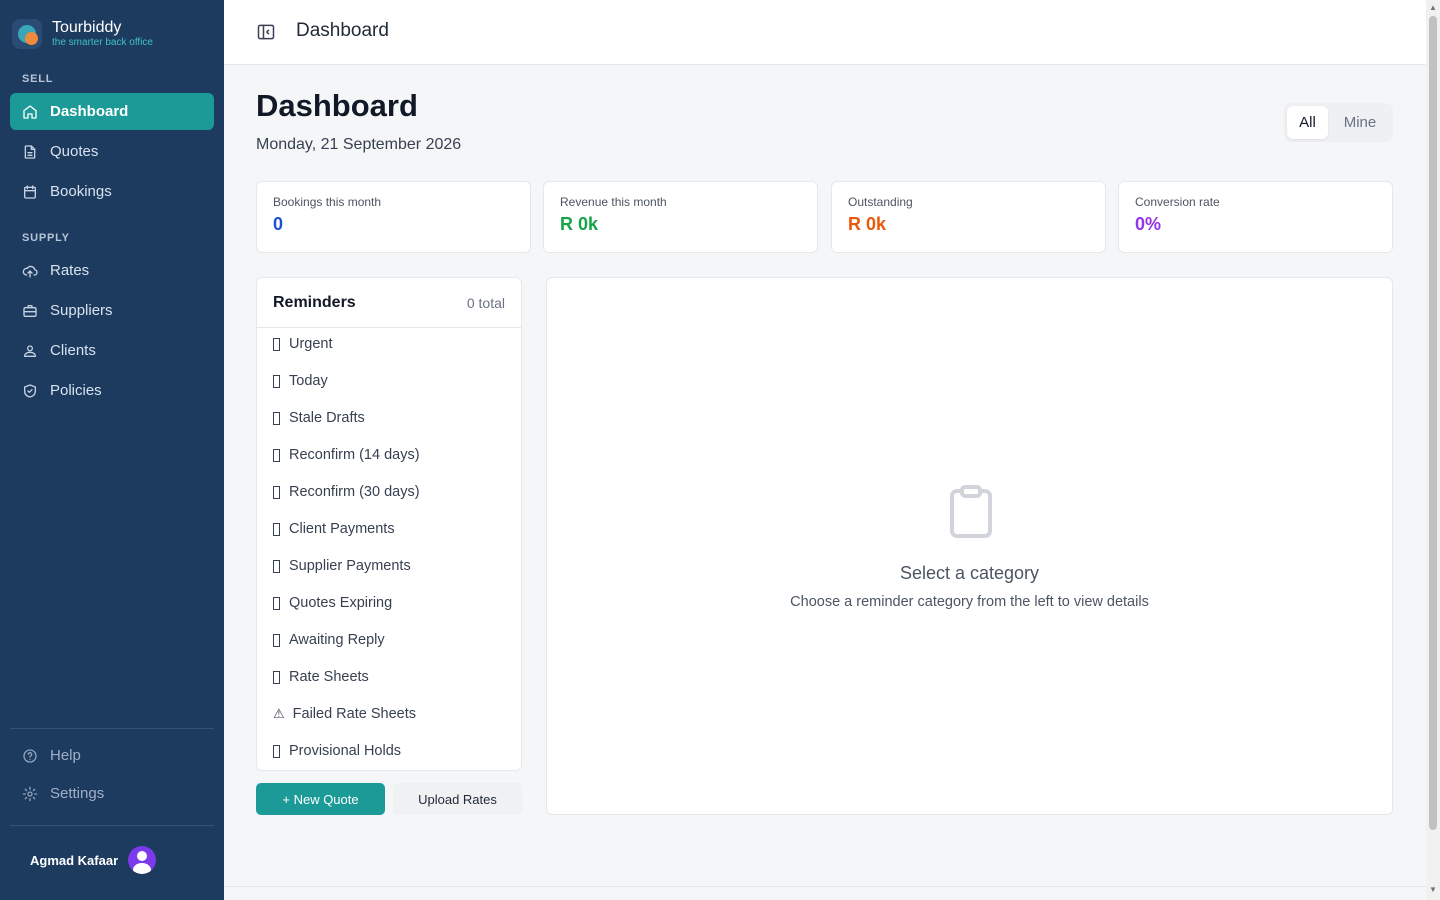 Image resolution: width=1440 pixels, height=900 pixels. What do you see at coordinates (70, 270) in the screenshot?
I see `sidebar-item-label: Rates` at bounding box center [70, 270].